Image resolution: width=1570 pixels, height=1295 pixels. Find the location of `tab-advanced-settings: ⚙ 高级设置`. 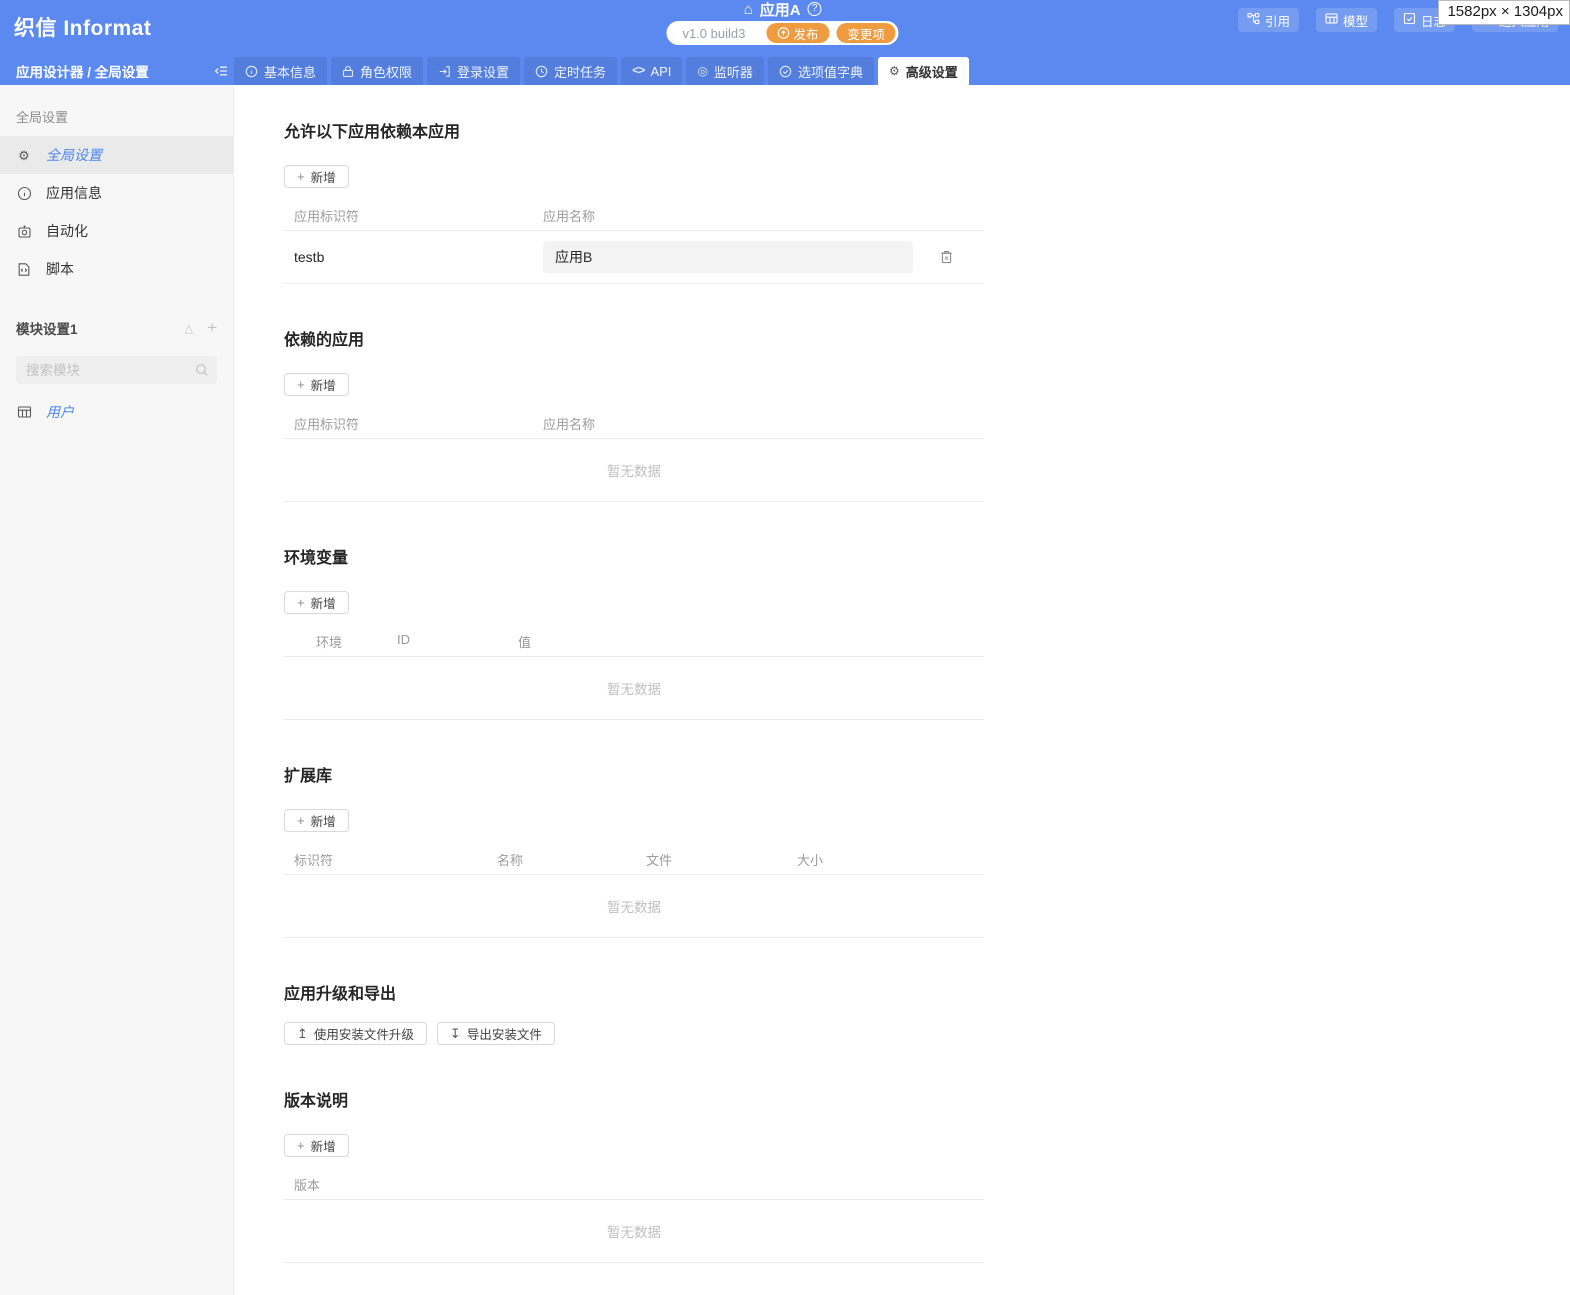

tab-advanced-settings: ⚙ 高级设置 is located at coordinates (923, 71).